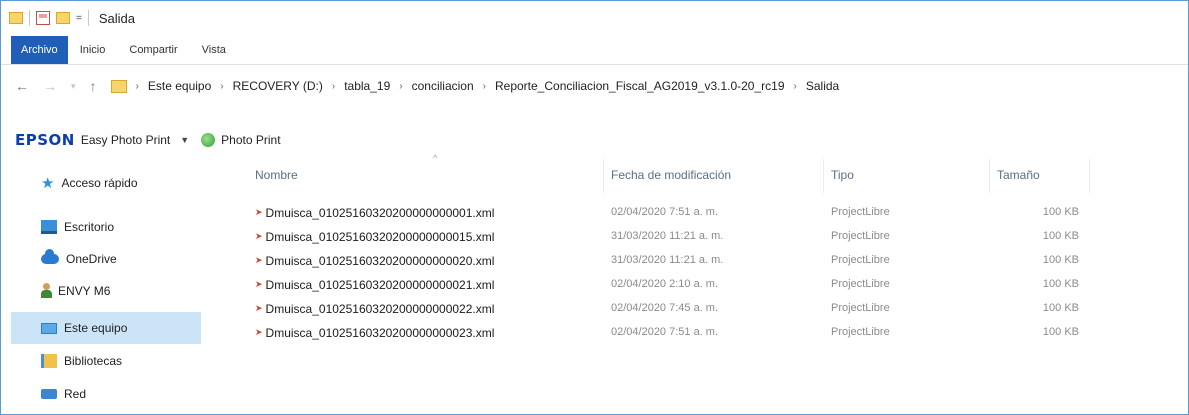 The image size is (1189, 415). Describe the element at coordinates (73, 86) in the screenshot. I see `recent-locations-button: ▾` at that location.